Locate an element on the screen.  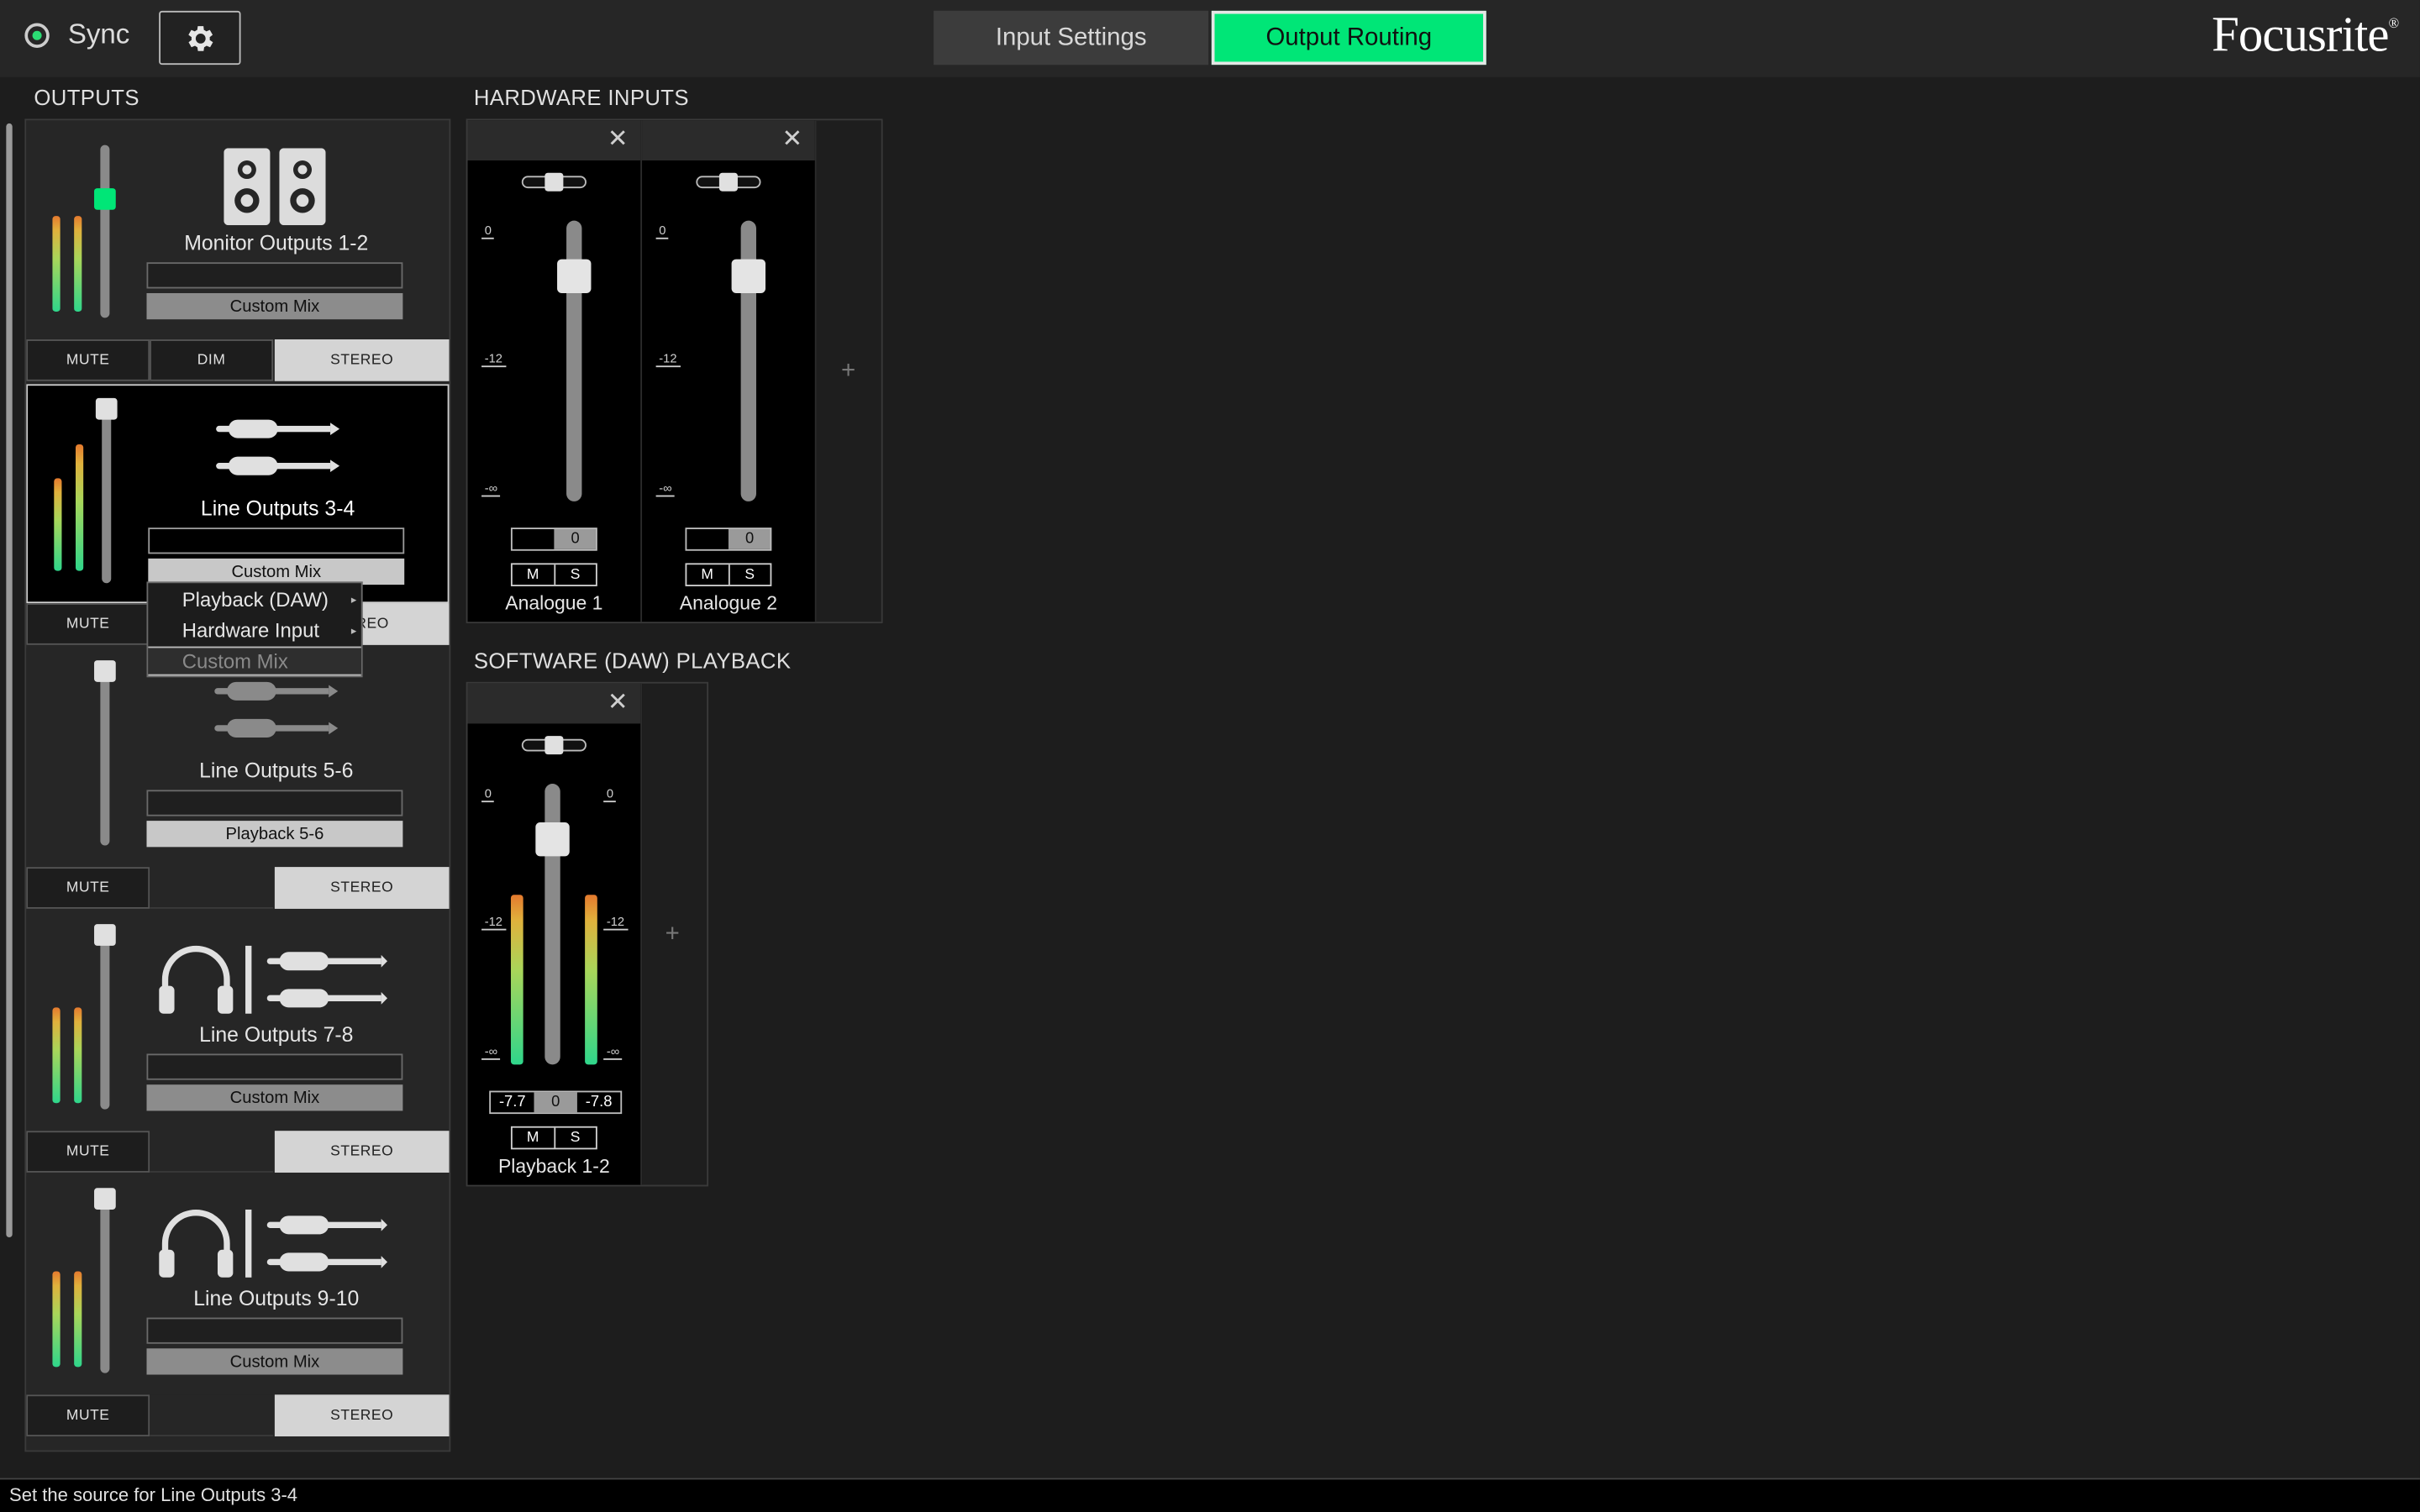
output-card-line-9-10: Line Outputs 9-10 Custom Mix MUTE STEREO is located at coordinates (238, 1307).